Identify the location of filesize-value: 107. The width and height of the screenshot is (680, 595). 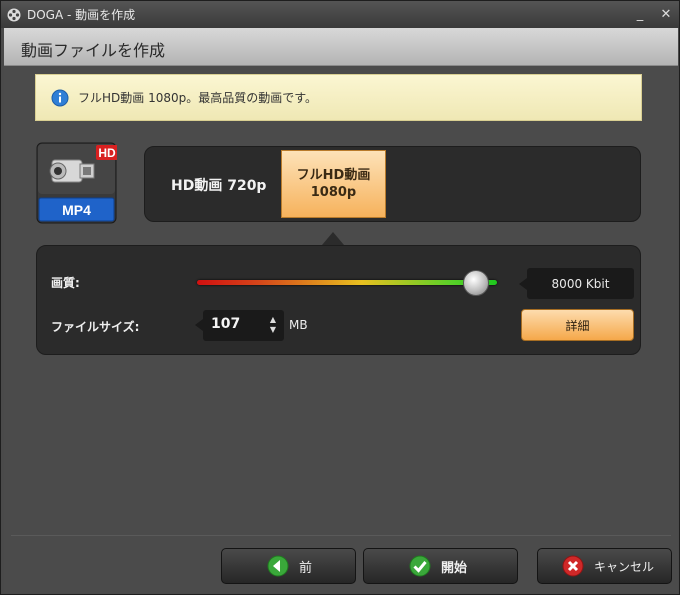
(225, 324).